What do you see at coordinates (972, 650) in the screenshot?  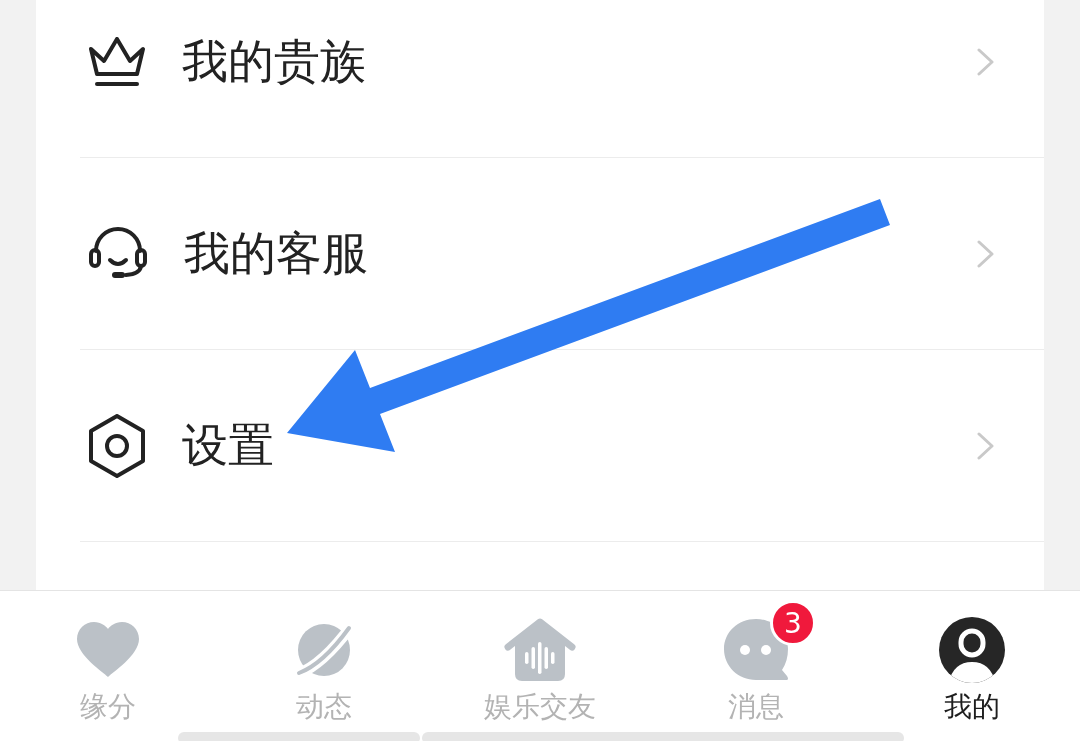 I see `avatar-icon` at bounding box center [972, 650].